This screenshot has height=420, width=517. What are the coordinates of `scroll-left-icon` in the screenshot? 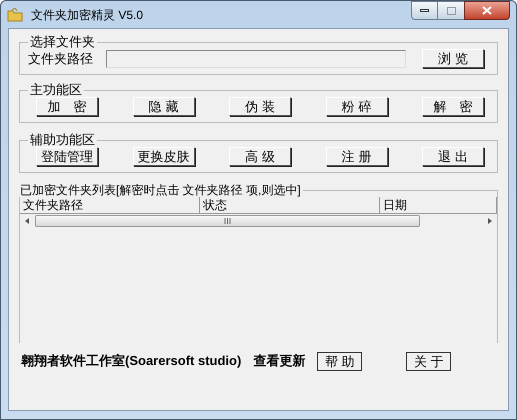 It's located at (27, 221).